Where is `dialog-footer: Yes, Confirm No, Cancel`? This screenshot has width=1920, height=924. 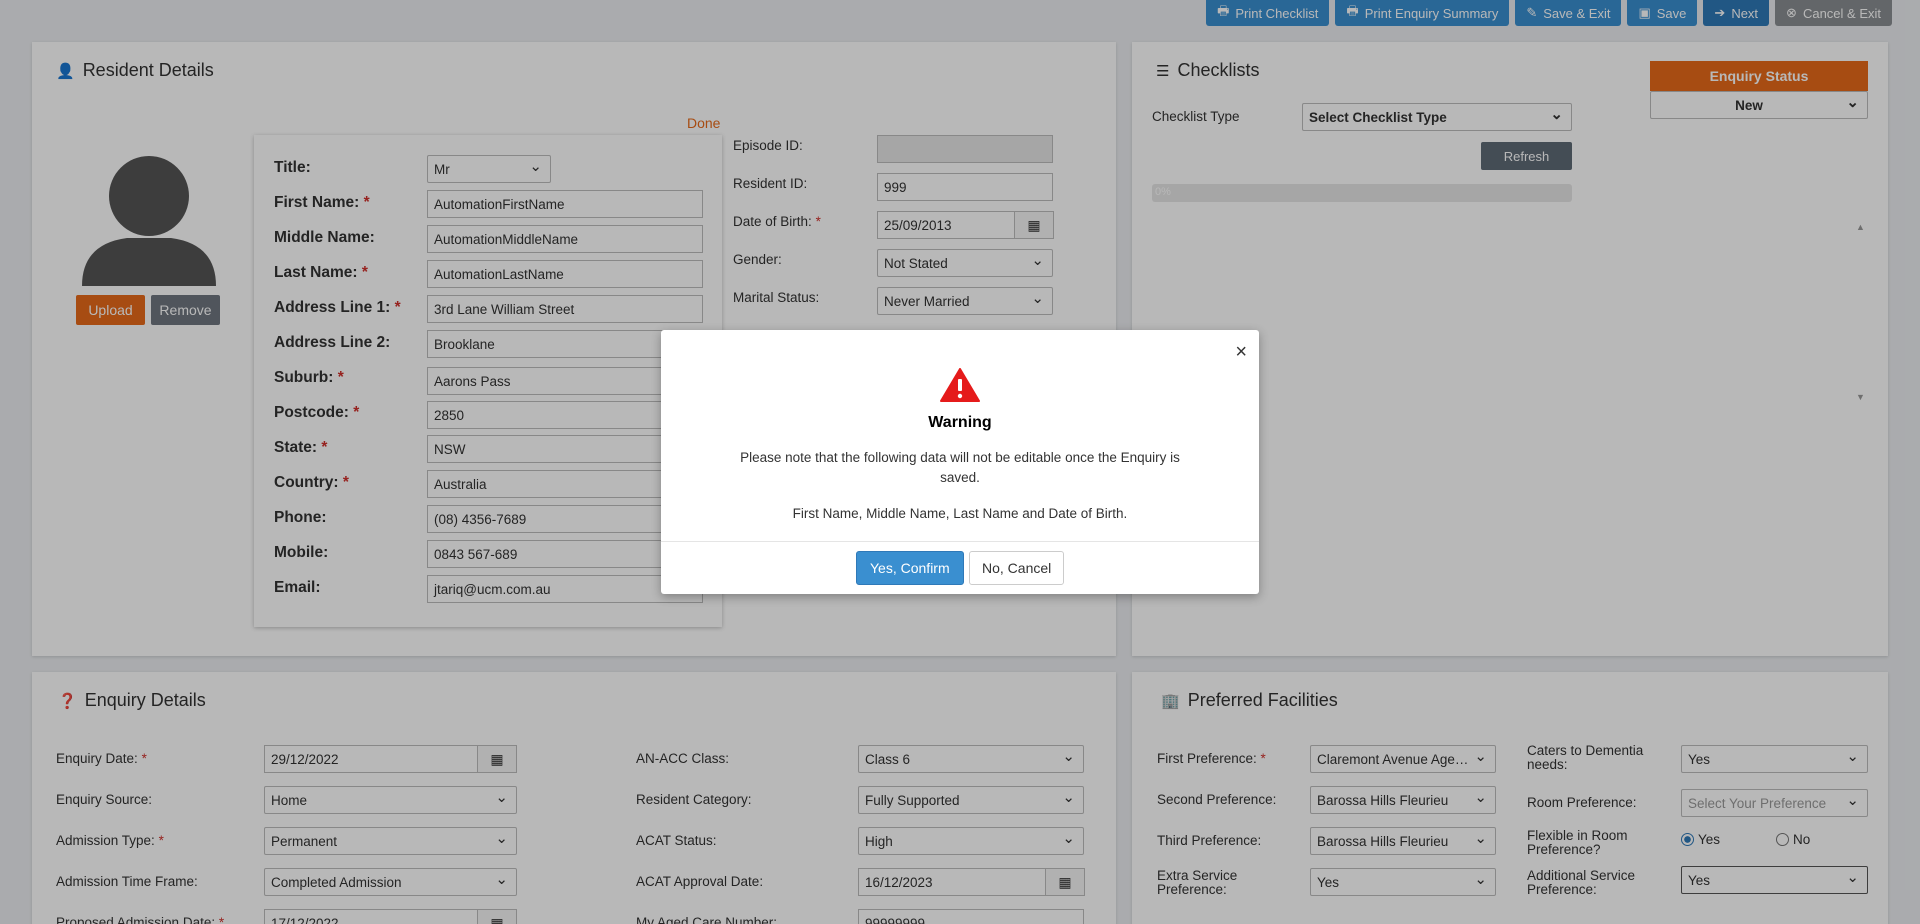
dialog-footer: Yes, Confirm No, Cancel is located at coordinates (960, 567).